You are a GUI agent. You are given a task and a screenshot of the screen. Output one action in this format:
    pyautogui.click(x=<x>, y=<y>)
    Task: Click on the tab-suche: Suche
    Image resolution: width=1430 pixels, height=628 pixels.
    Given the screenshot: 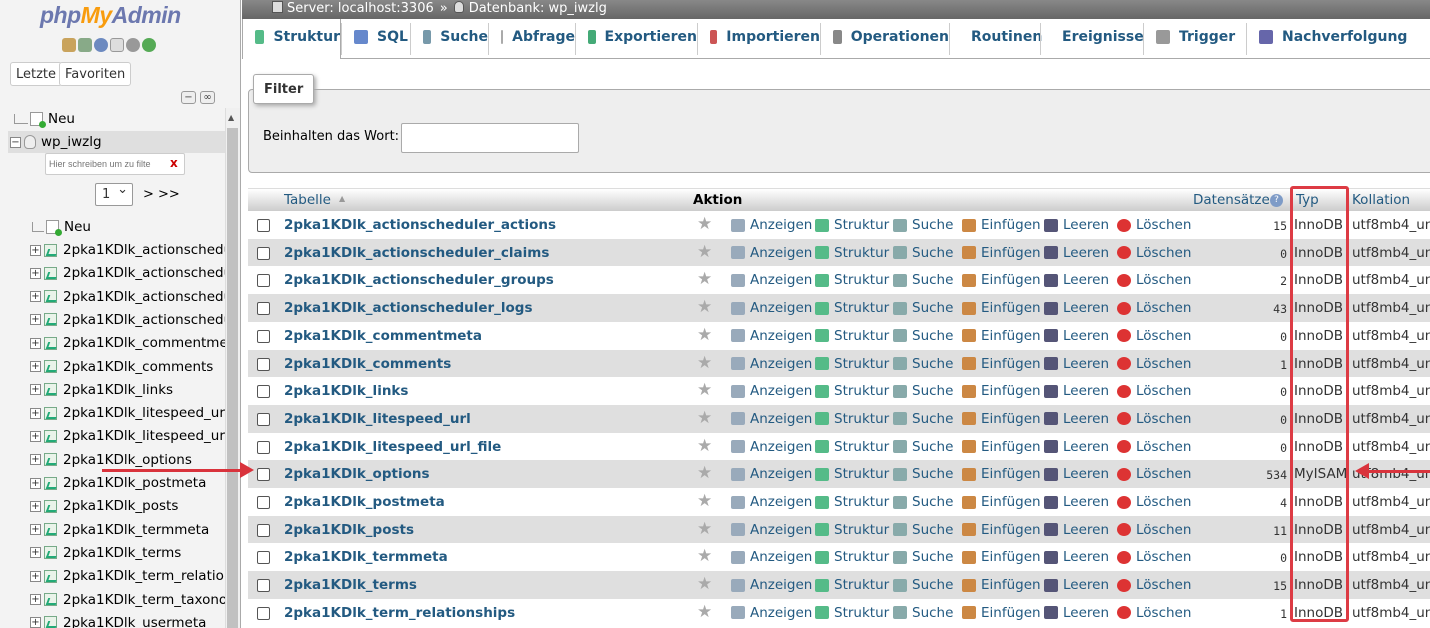 What is the action you would take?
    pyautogui.click(x=449, y=39)
    